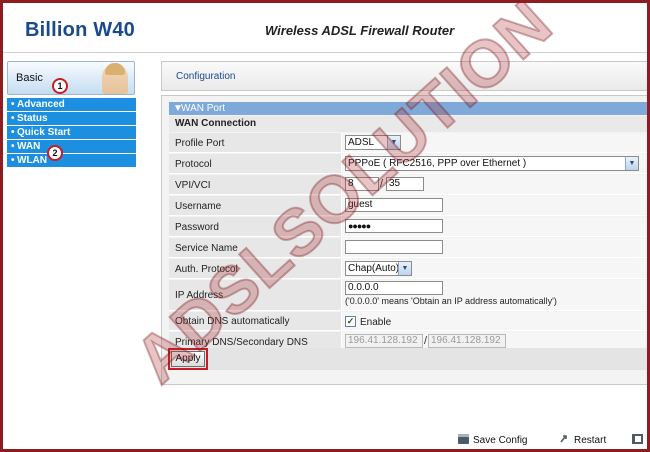 The image size is (650, 452). I want to click on restart-icon, so click(564, 439).